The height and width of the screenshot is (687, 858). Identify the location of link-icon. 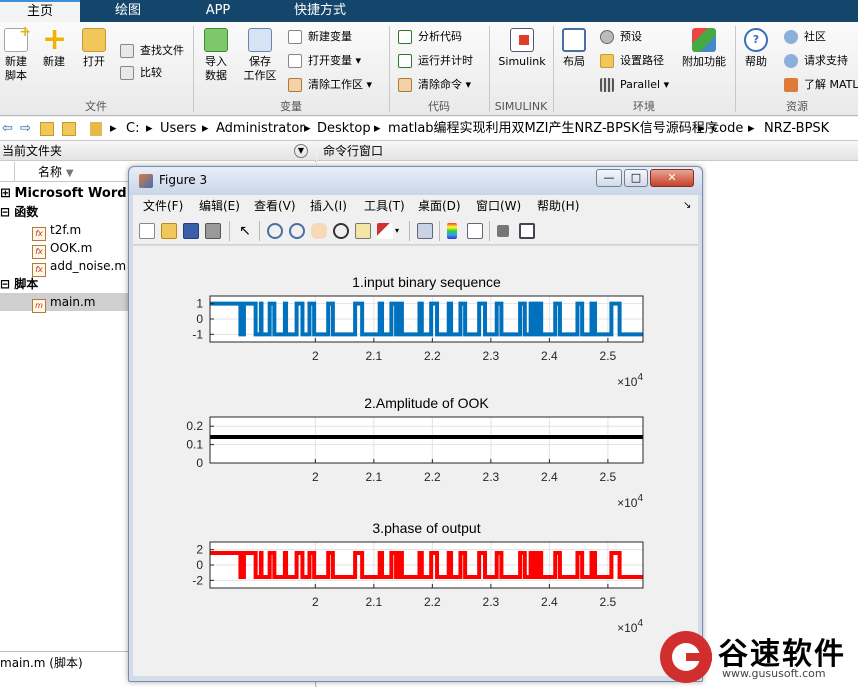
(425, 231).